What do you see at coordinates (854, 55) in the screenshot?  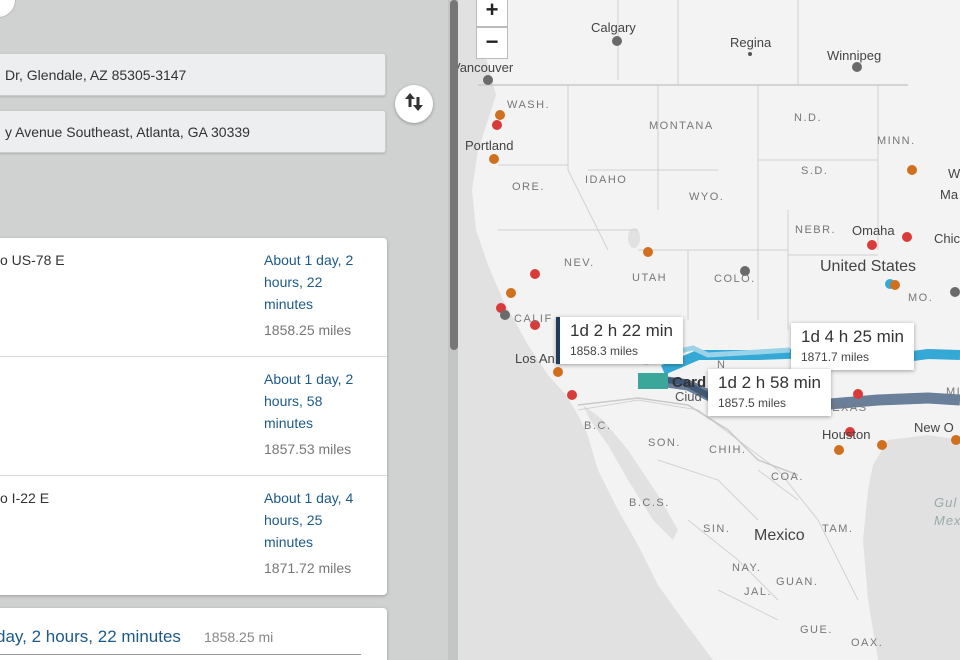 I see `city-label: Winnipeg` at bounding box center [854, 55].